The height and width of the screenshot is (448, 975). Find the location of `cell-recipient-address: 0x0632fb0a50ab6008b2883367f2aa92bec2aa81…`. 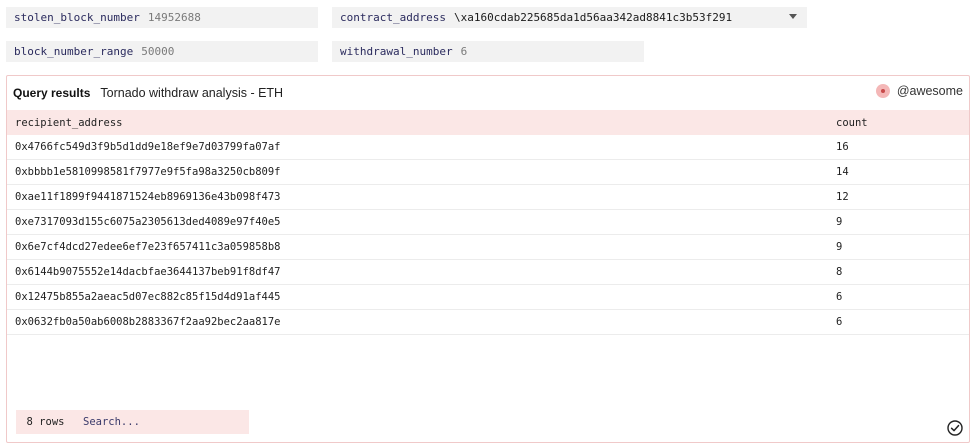

cell-recipient-address: 0x0632fb0a50ab6008b2883367f2aa92bec2aa81… is located at coordinates (148, 322).